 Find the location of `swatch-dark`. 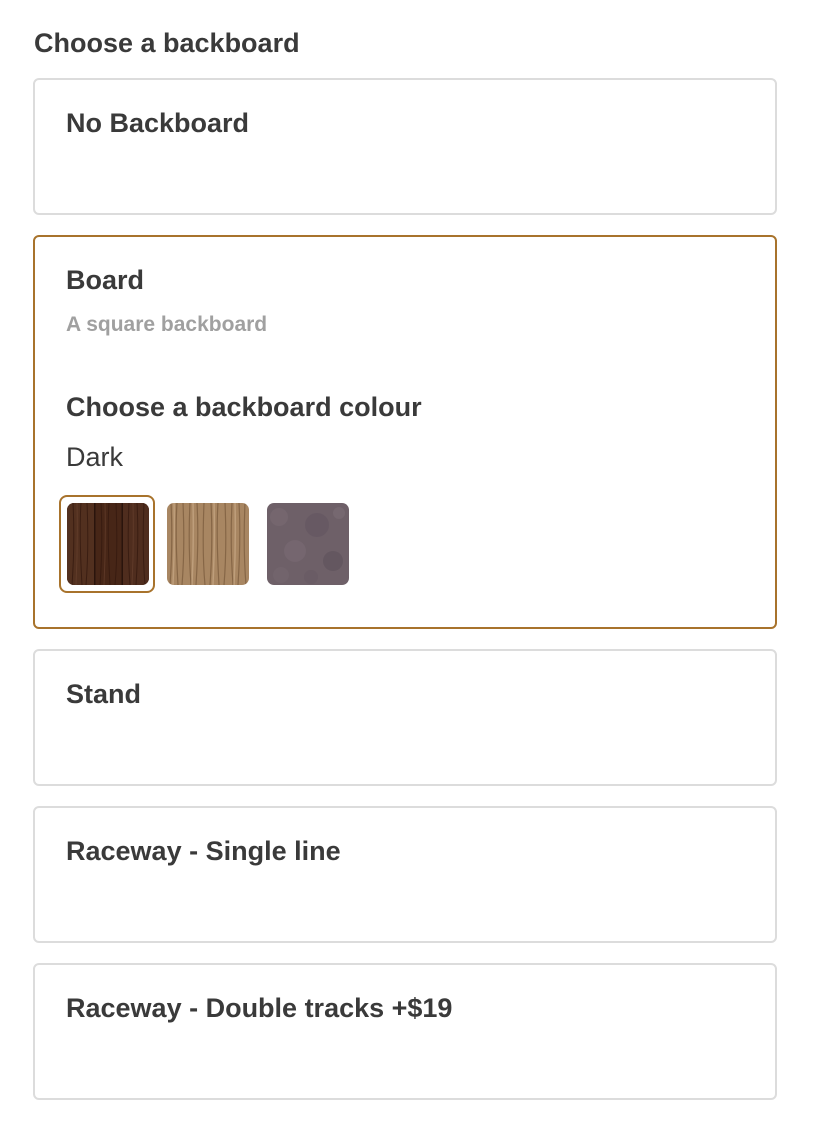

swatch-dark is located at coordinates (107, 544).